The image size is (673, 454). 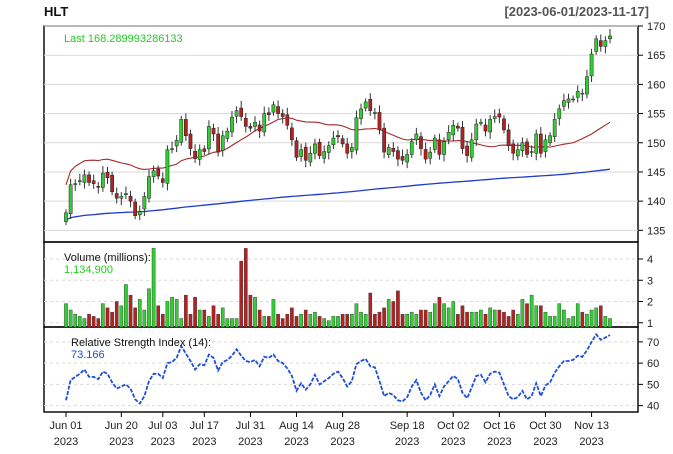 What do you see at coordinates (121, 426) in the screenshot?
I see `x-tick-label: Jun 20` at bounding box center [121, 426].